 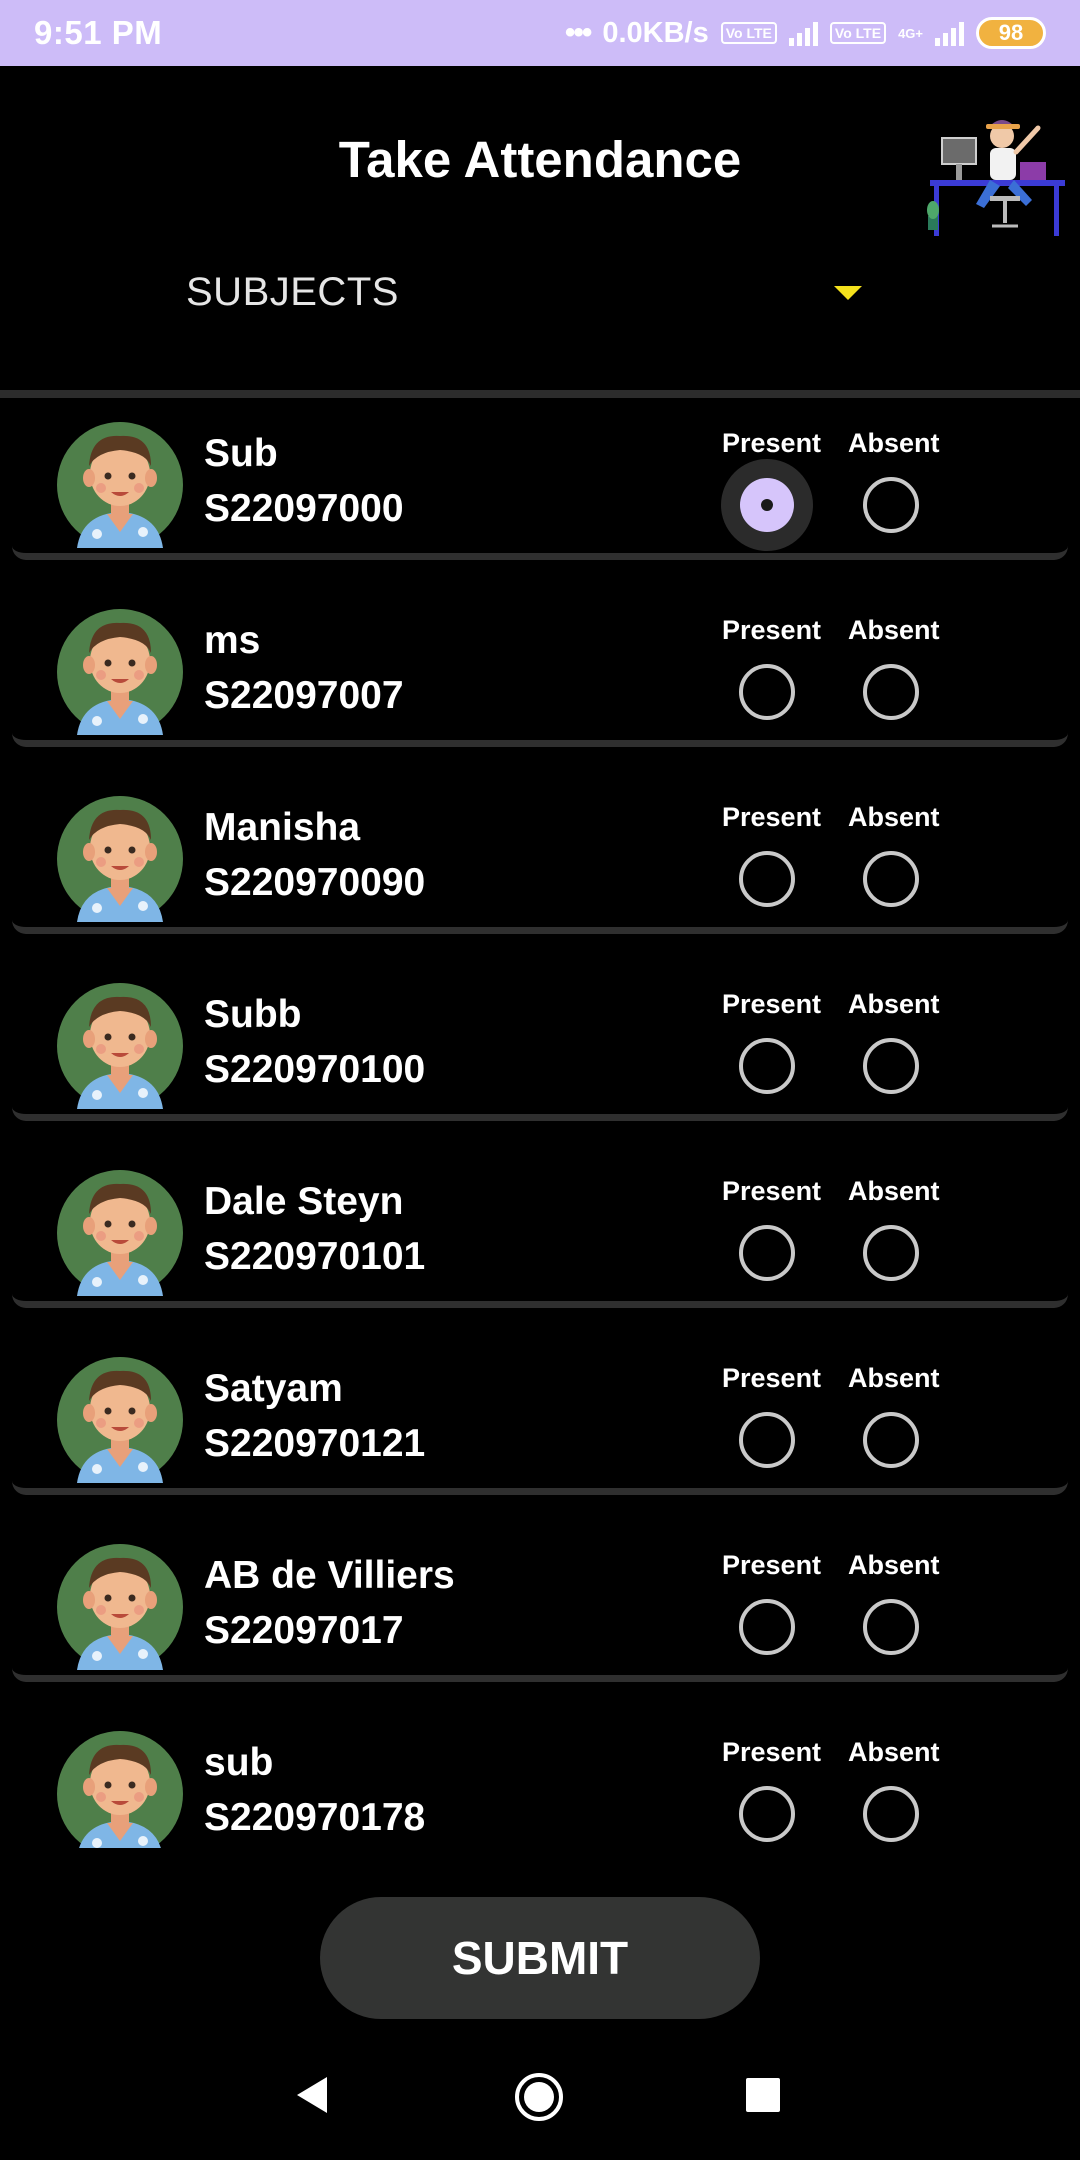 I want to click on network-speed: 0.0KB/s, so click(x=655, y=32).